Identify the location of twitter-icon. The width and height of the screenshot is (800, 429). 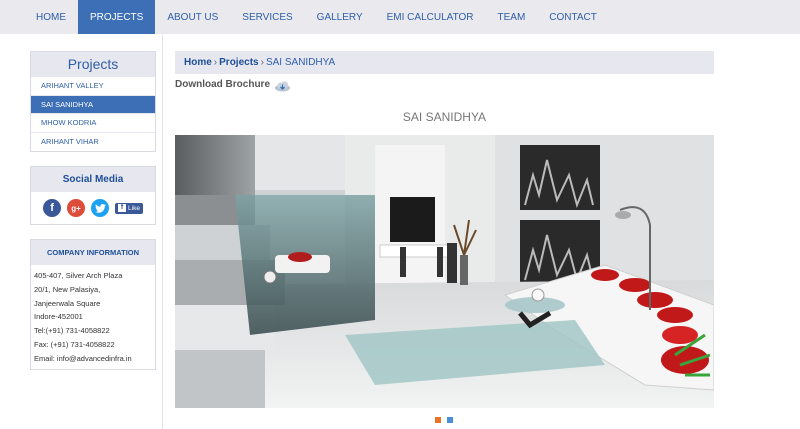
(100, 208).